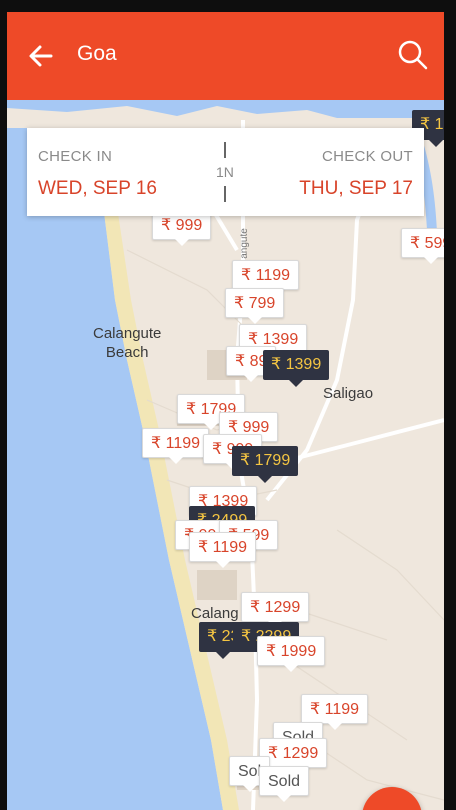 Image resolution: width=456 pixels, height=810 pixels. I want to click on price-pin: ₹ 799, so click(255, 306).